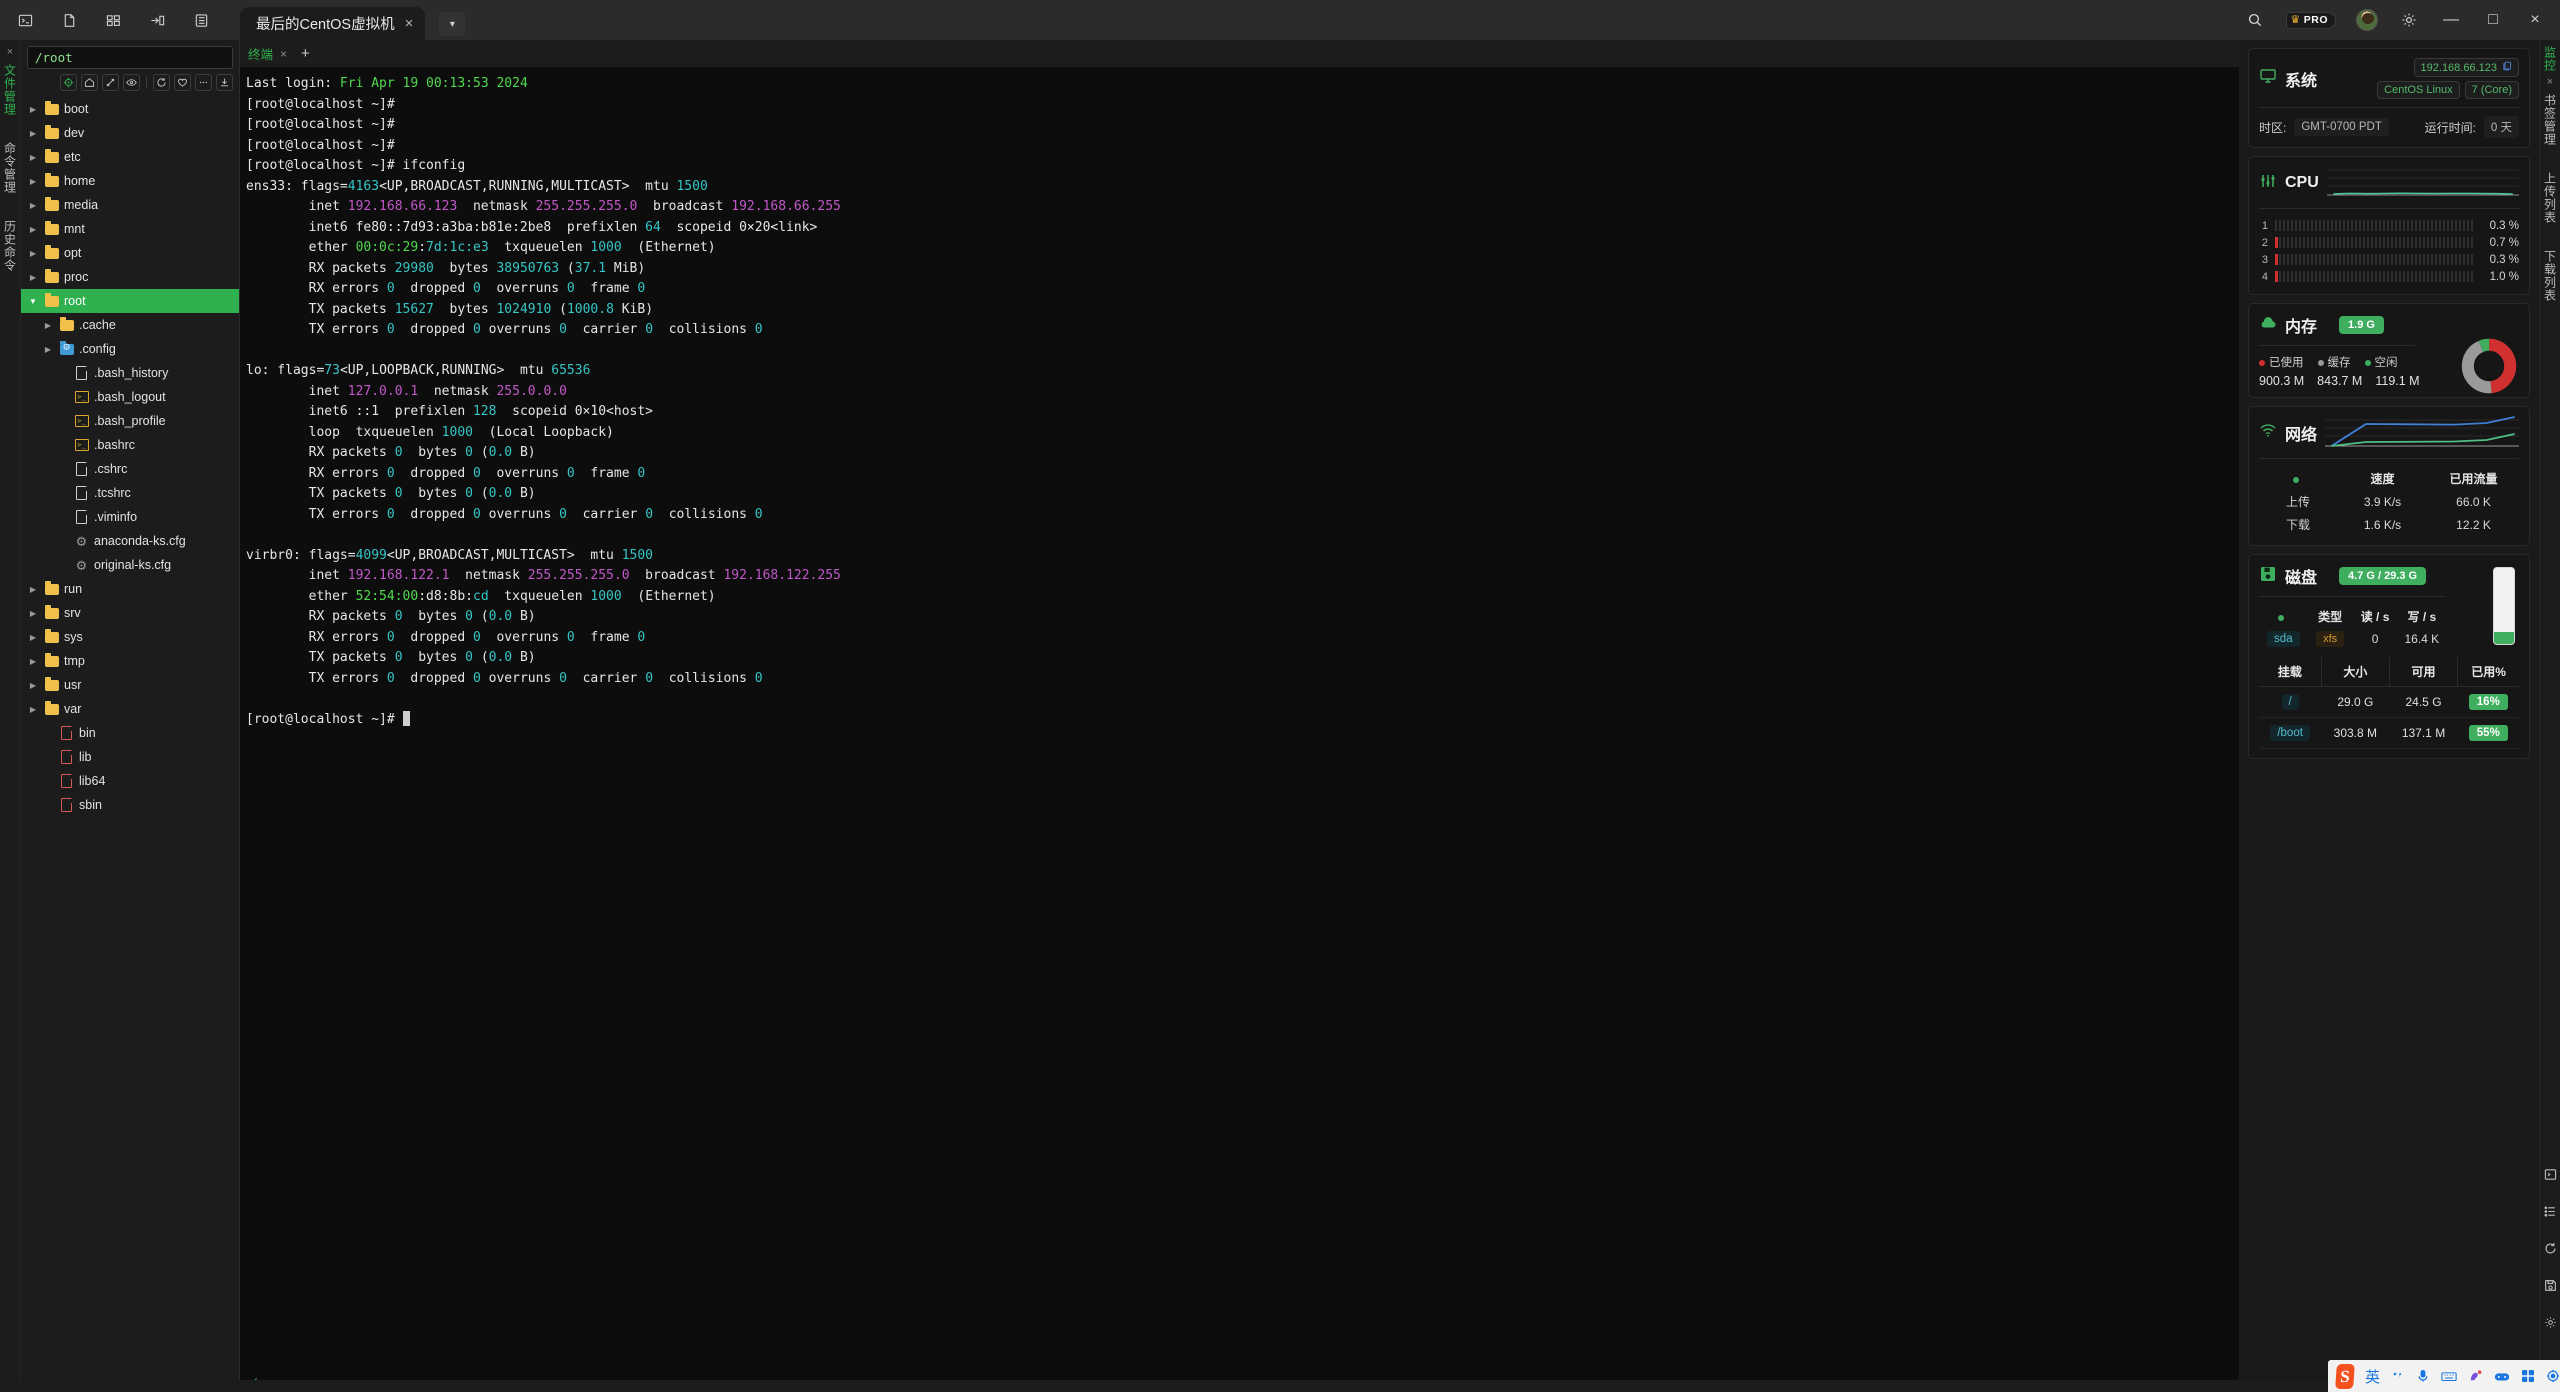 The image size is (2560, 1392). Describe the element at coordinates (130, 57) in the screenshot. I see `path-input: /root` at that location.